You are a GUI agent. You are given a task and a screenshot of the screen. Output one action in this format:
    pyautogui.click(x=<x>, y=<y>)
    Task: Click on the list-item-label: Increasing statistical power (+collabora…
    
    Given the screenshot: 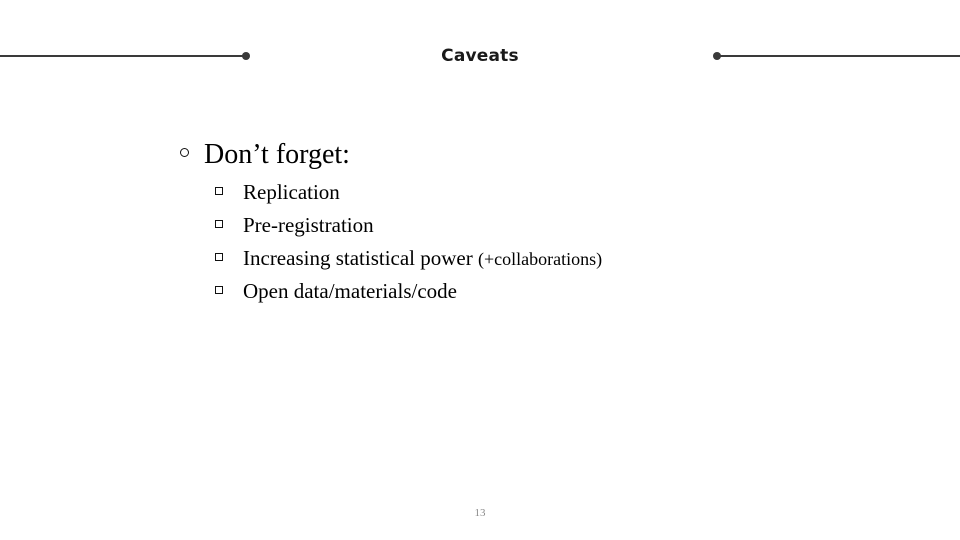 What is the action you would take?
    pyautogui.click(x=423, y=258)
    